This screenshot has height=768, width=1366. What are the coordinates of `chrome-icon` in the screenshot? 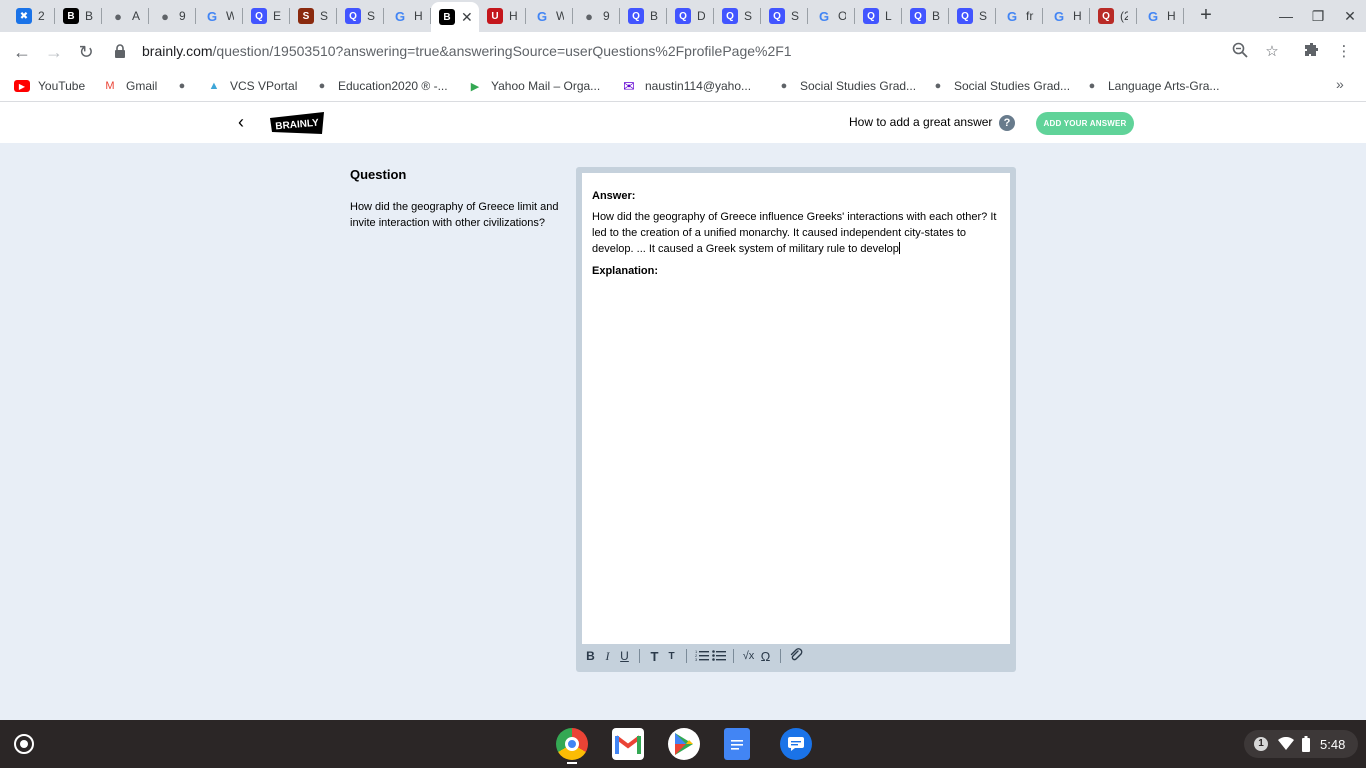 It's located at (572, 744).